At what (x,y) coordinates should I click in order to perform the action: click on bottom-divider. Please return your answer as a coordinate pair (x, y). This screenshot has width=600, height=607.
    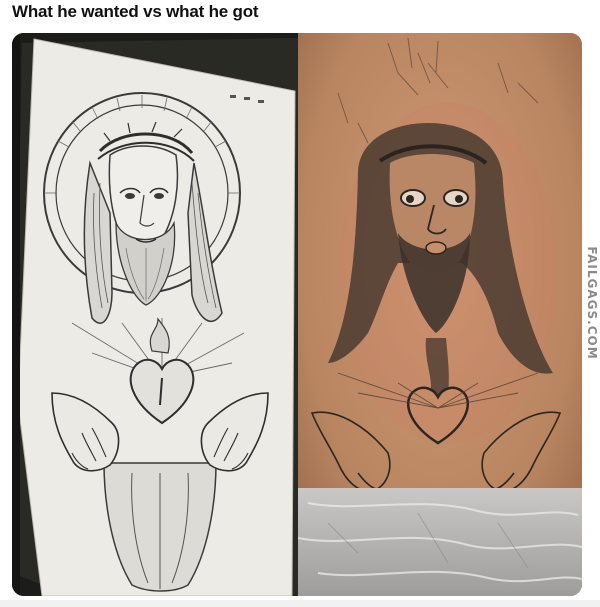
    Looking at the image, I should click on (300, 603).